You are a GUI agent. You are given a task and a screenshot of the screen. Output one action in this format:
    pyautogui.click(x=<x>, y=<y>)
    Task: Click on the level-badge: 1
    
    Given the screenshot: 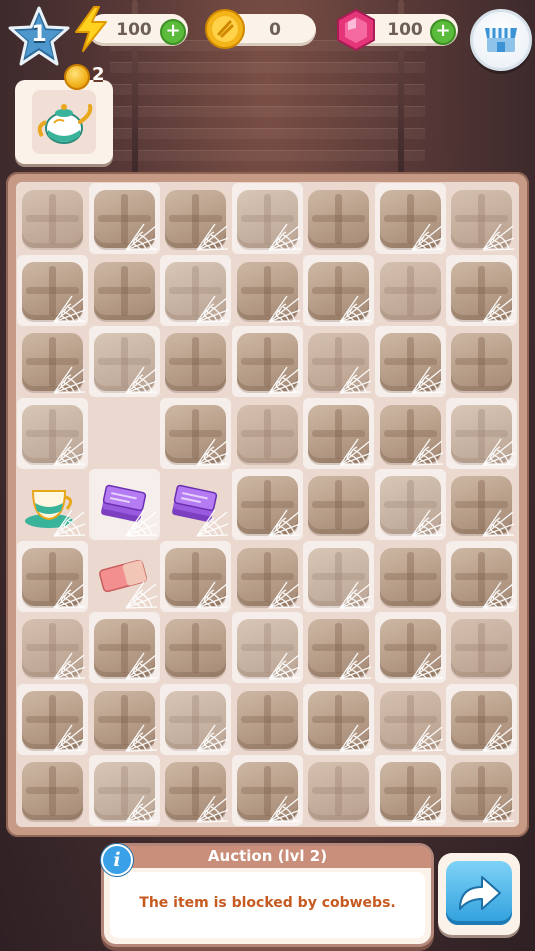 What is the action you would take?
    pyautogui.click(x=39, y=37)
    